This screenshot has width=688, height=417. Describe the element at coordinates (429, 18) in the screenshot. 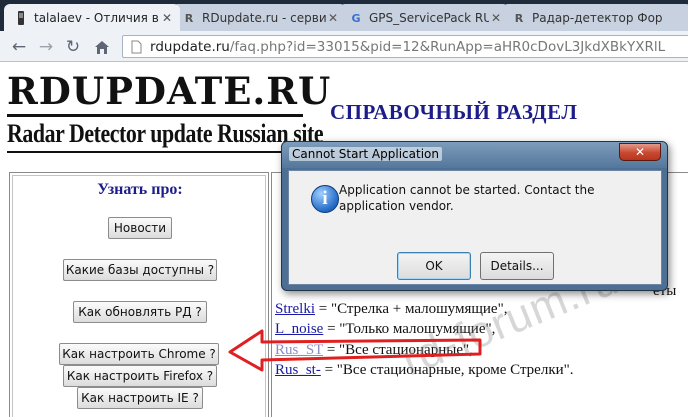

I see `tab-title: GPS_ServicePack RU` at that location.